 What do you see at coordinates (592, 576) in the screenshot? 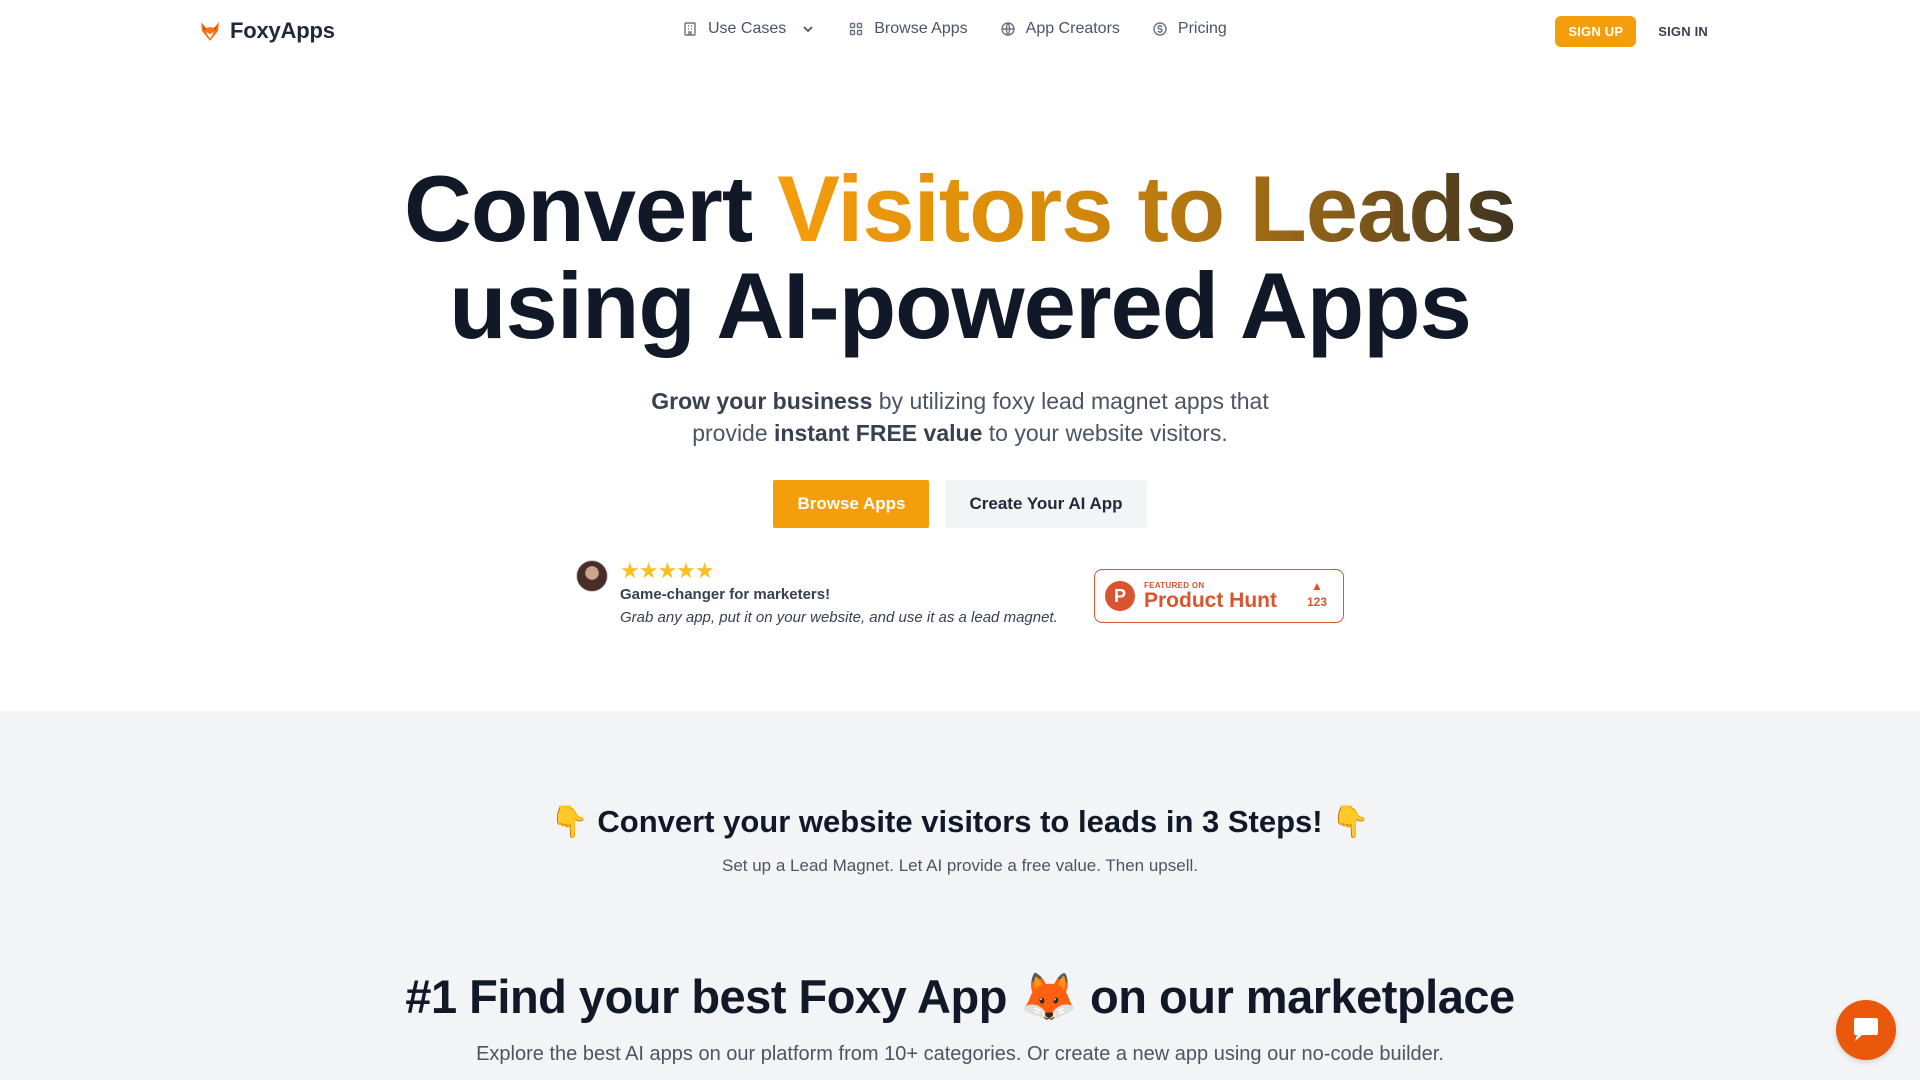
I see `avatar` at bounding box center [592, 576].